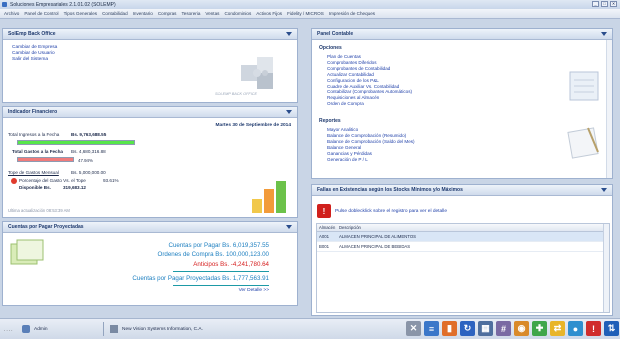  I want to click on network-icon: ⇅, so click(611, 328).